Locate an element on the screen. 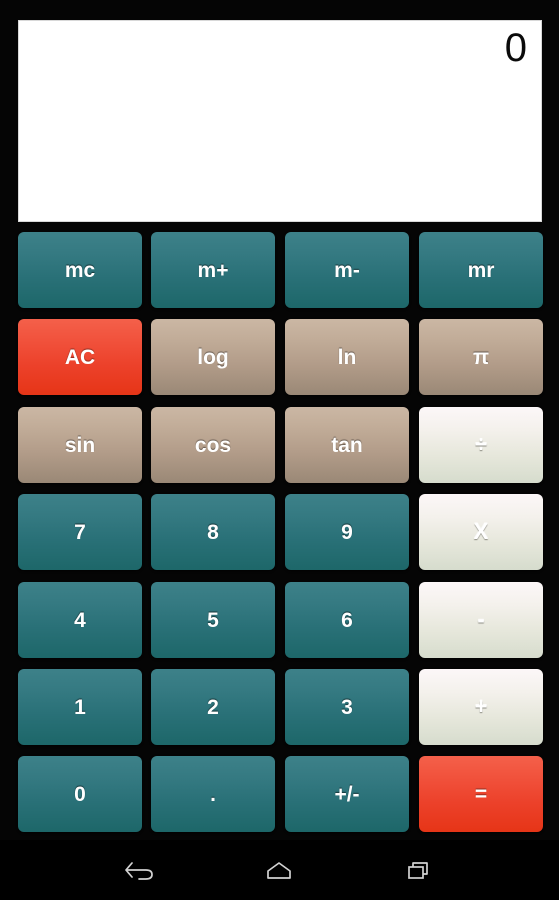 Image resolution: width=559 pixels, height=900 pixels. key-9: 9 is located at coordinates (347, 532).